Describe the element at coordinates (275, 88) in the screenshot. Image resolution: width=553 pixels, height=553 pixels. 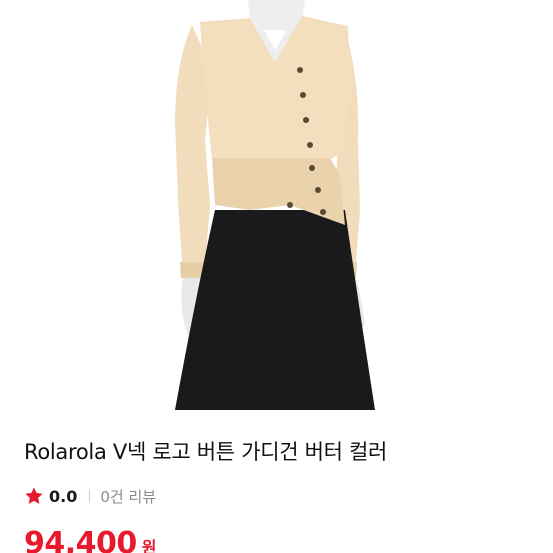
I see `cardigan-body` at that location.